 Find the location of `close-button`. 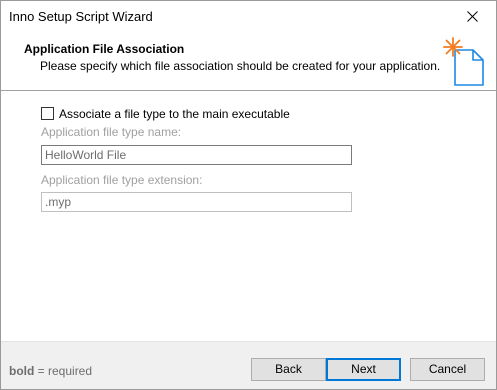

close-button is located at coordinates (473, 16).